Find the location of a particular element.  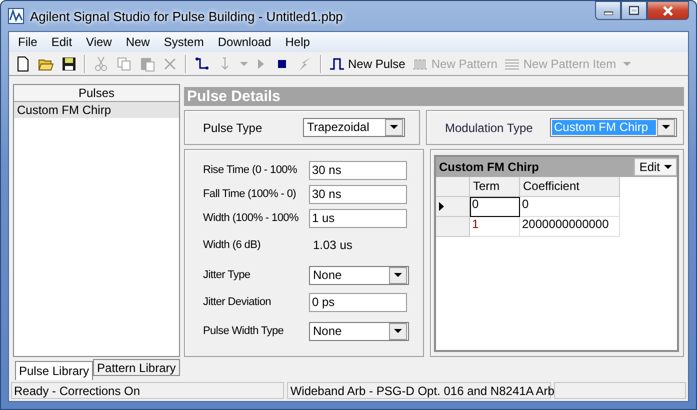

list-item: Custom FM Chirp is located at coordinates (96, 110).